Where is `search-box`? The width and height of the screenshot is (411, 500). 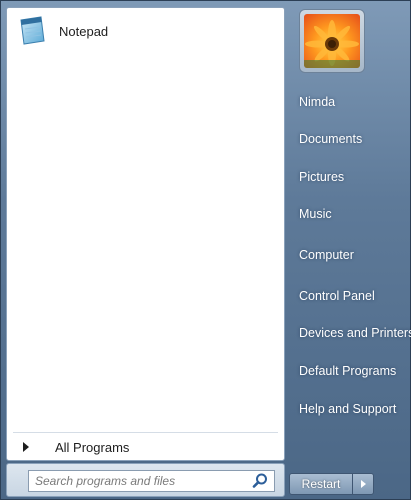
search-box is located at coordinates (151, 481).